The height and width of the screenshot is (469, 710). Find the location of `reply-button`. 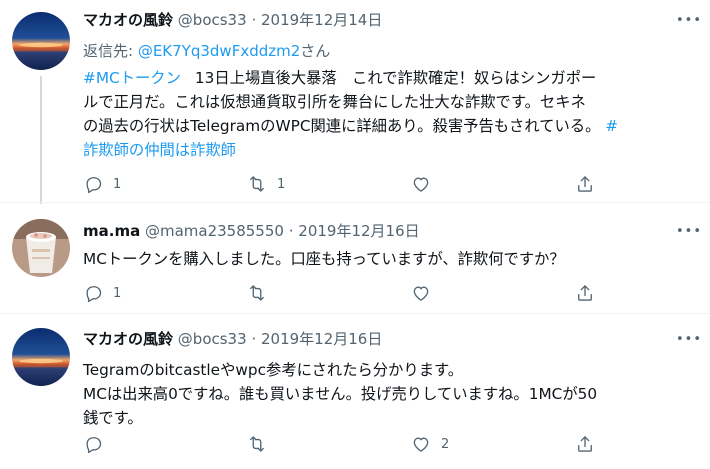

reply-button is located at coordinates (98, 444).